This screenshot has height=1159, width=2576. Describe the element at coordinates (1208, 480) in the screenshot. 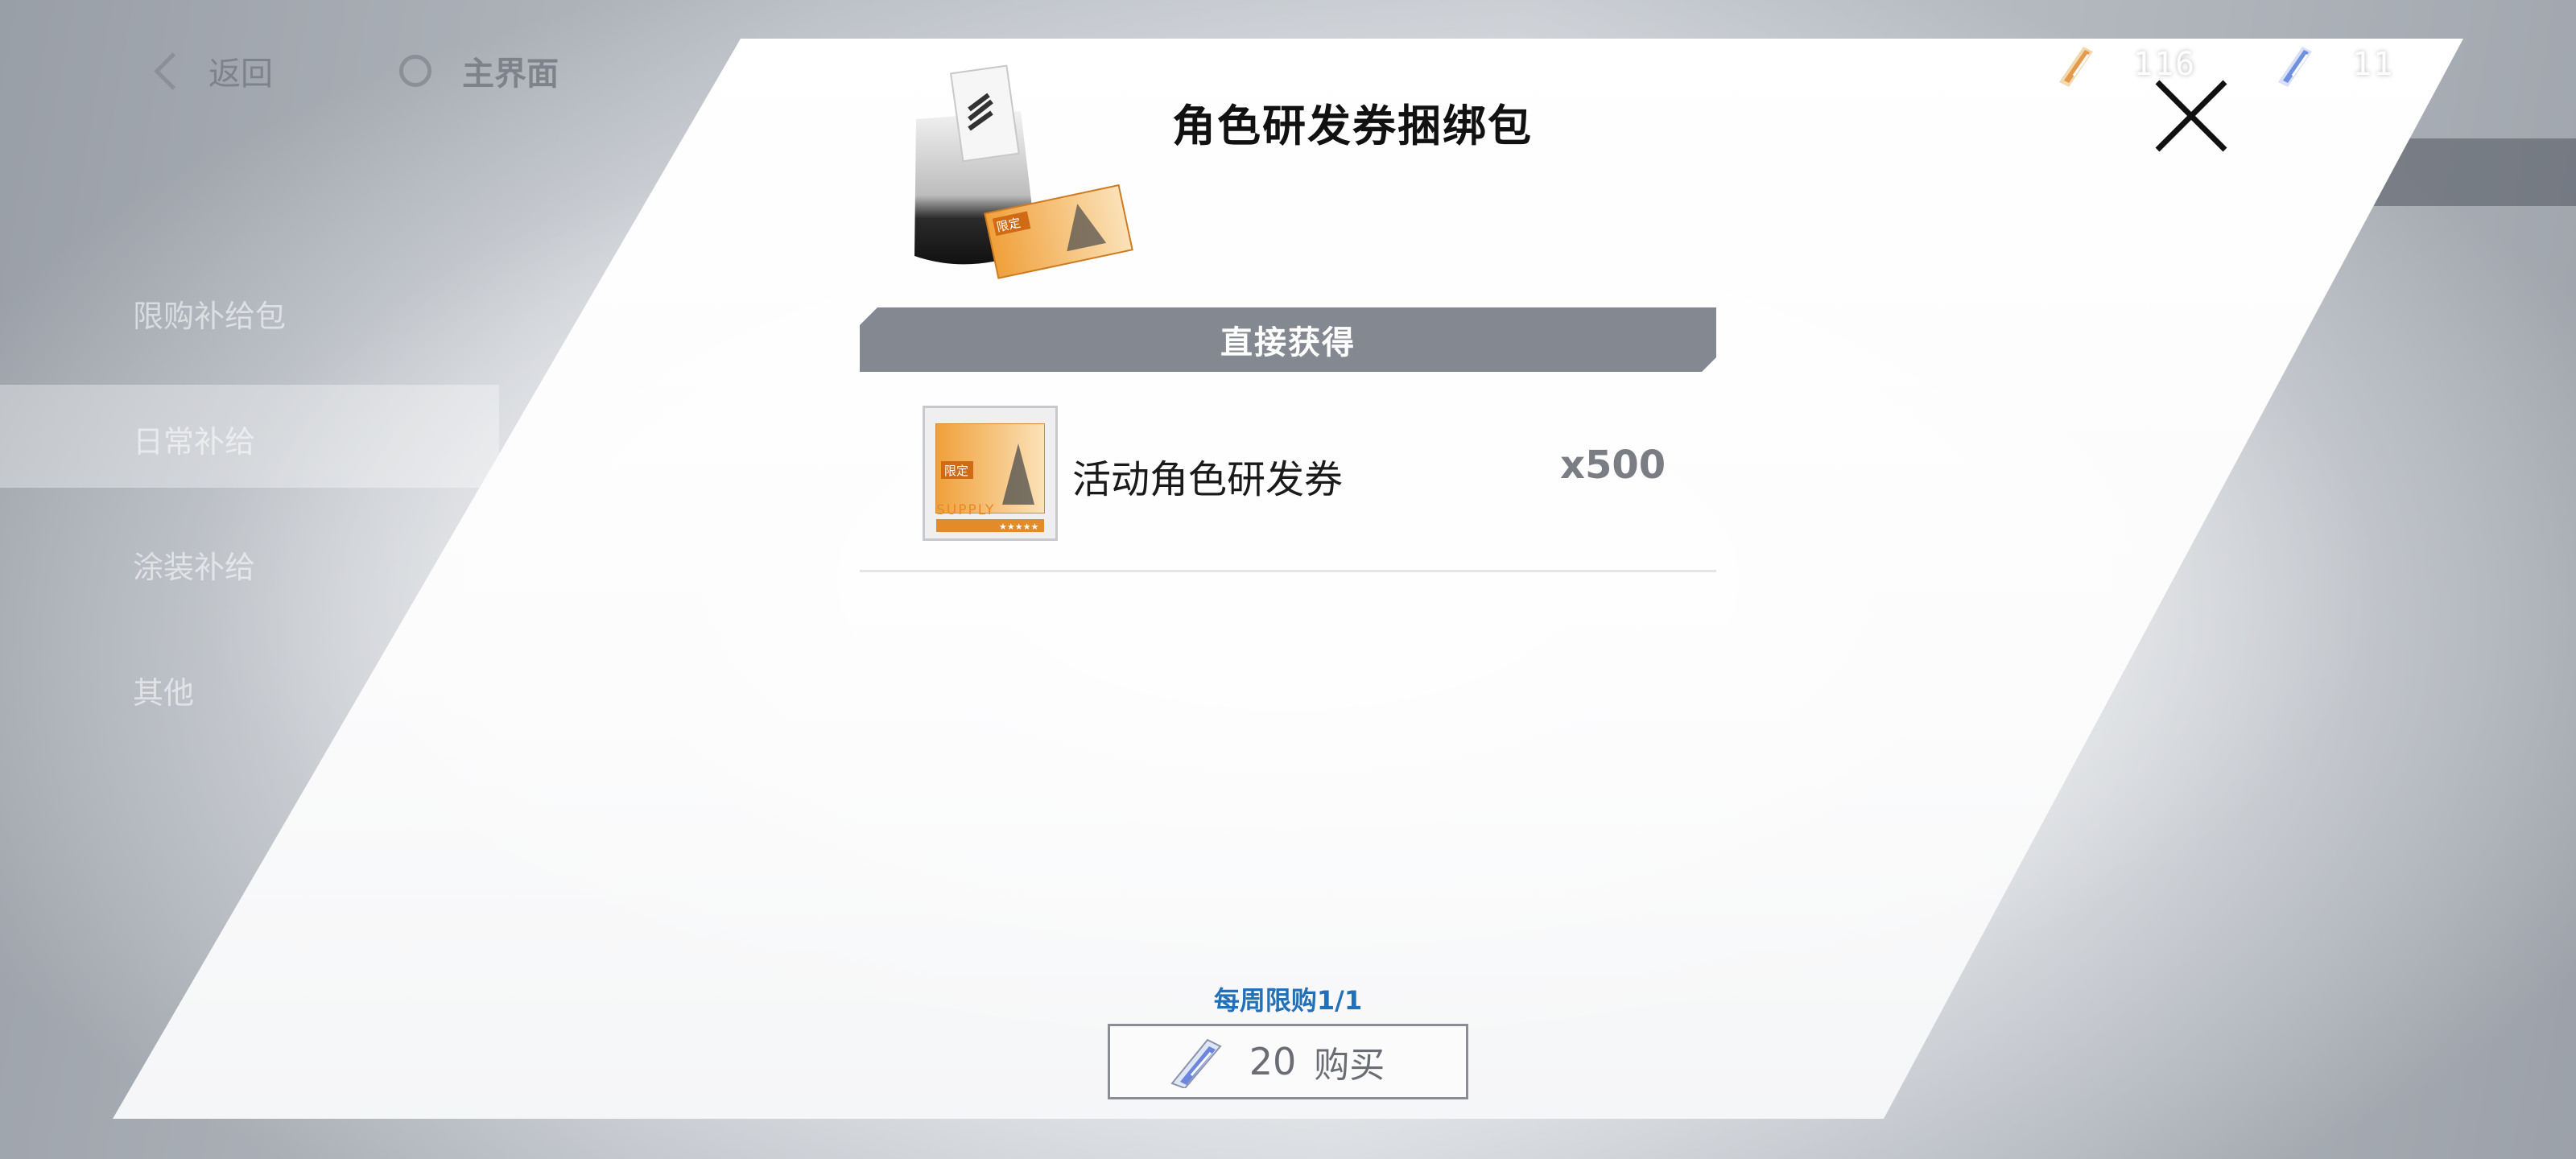

I see `reward-name: 活动角色研发券` at that location.